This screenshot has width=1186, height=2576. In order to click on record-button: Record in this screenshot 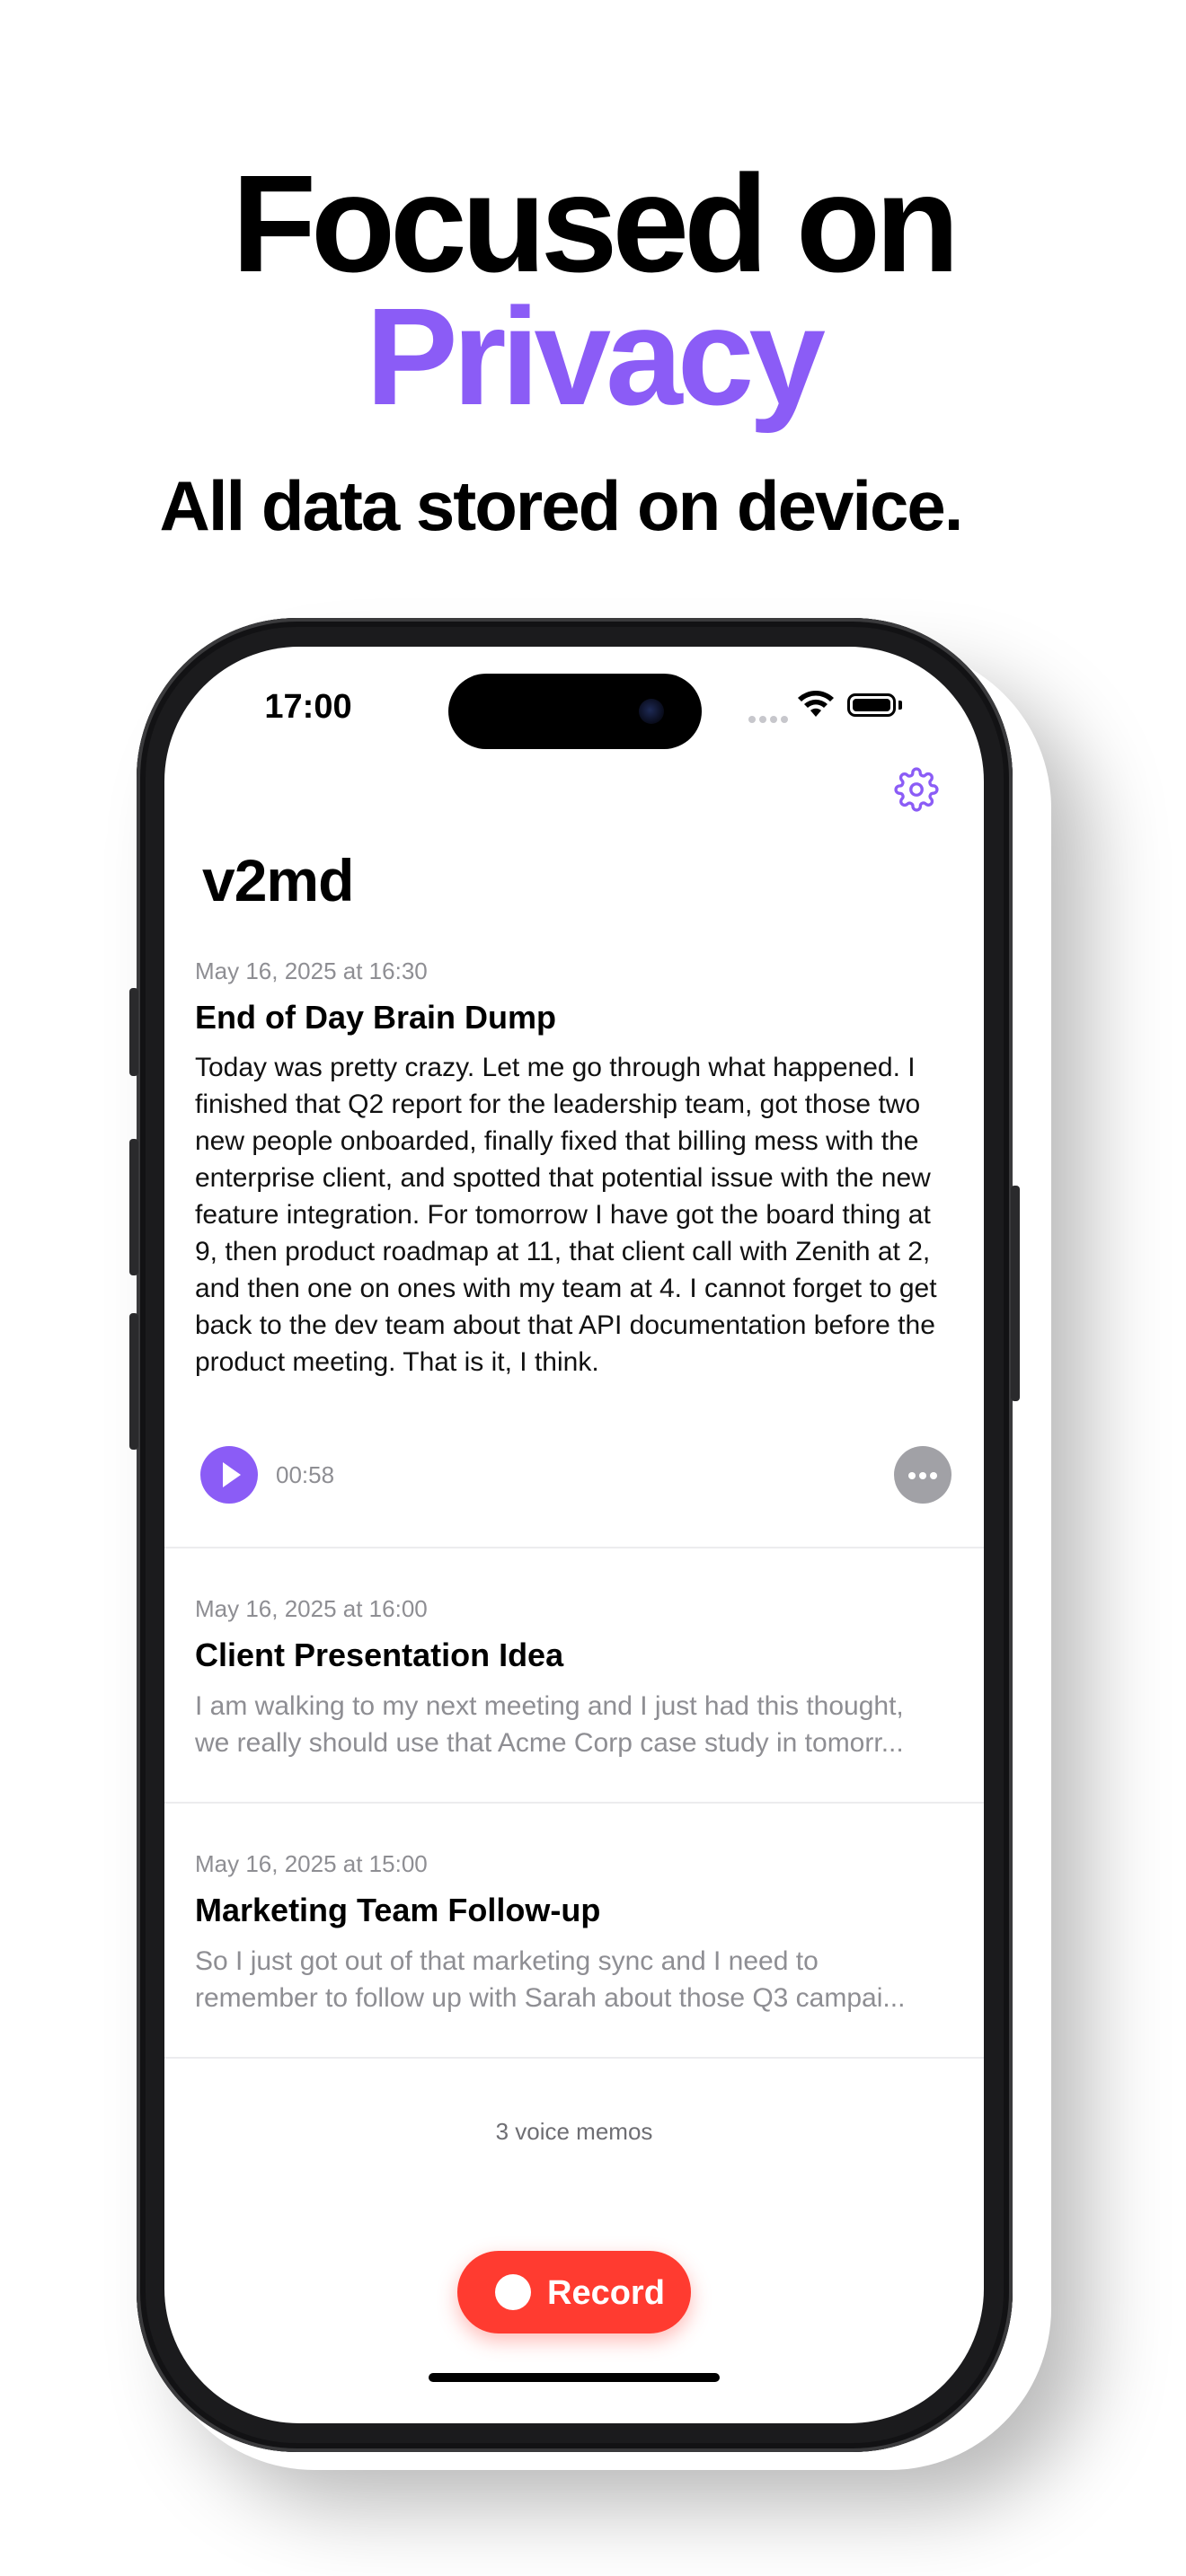, I will do `click(574, 2292)`.